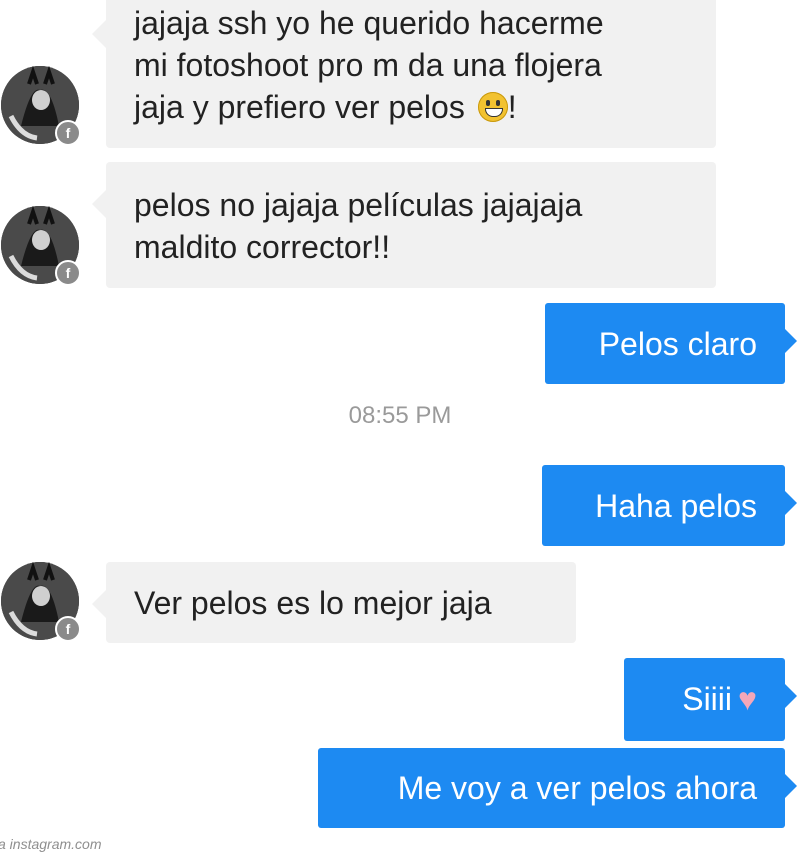 This screenshot has height=852, width=800. I want to click on message-bubble-outgoing: Me voy a ver pelos ahora, so click(557, 788).